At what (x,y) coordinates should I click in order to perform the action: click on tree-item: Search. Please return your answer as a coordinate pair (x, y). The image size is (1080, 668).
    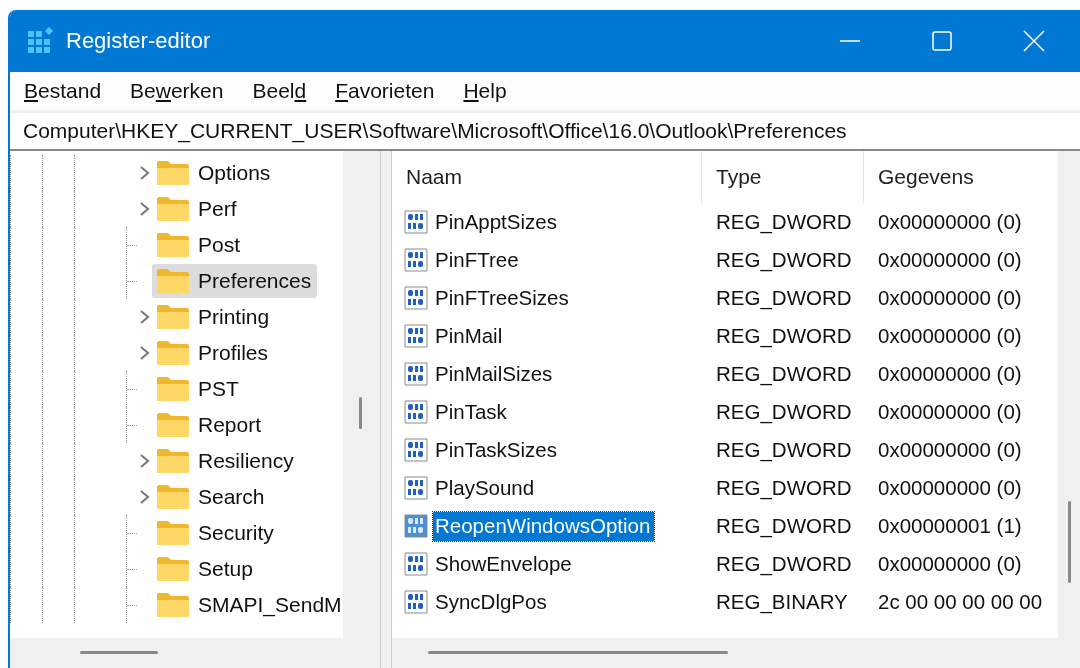
    Looking at the image, I should click on (211, 497).